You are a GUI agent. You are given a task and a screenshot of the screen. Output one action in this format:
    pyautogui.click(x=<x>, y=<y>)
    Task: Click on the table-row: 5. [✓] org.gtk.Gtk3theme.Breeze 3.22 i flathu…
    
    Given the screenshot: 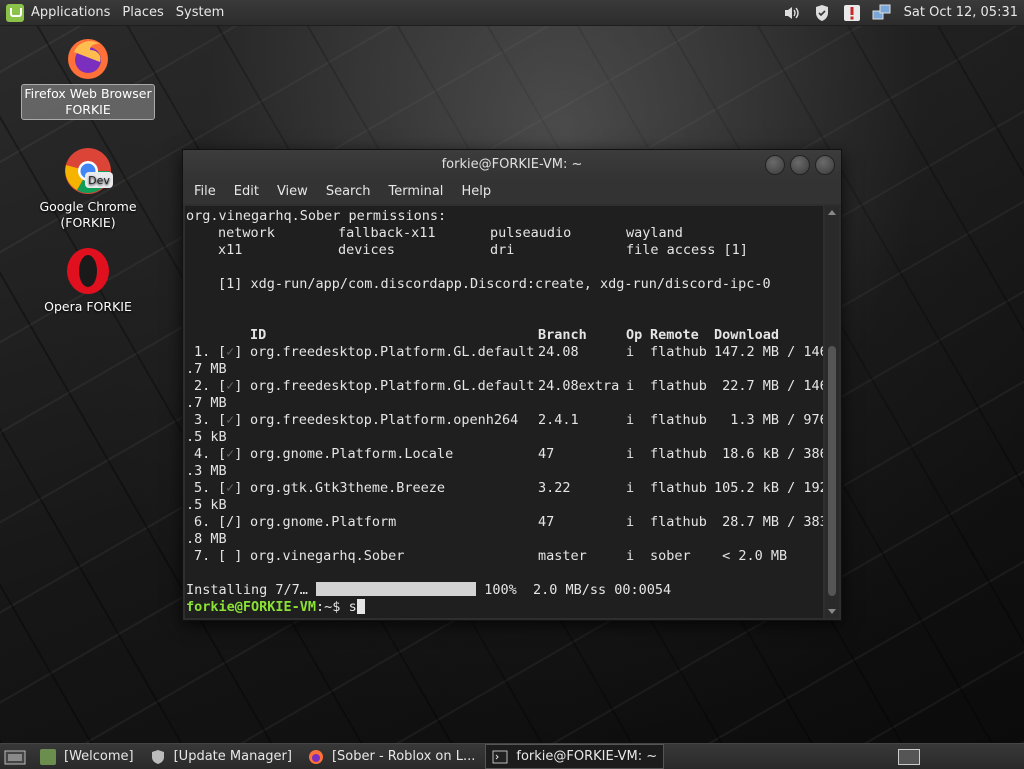 What is the action you would take?
    pyautogui.click(x=504, y=488)
    